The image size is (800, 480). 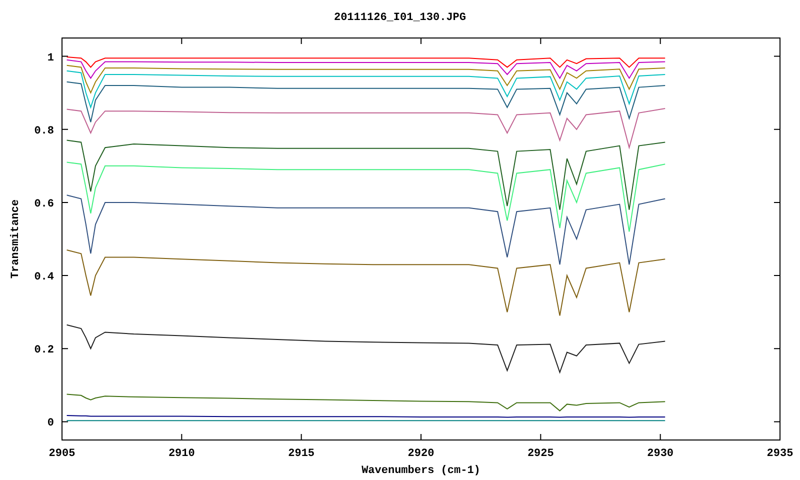 What do you see at coordinates (421, 471) in the screenshot?
I see `x-axis-label: Wavenumbers (cm-1)` at bounding box center [421, 471].